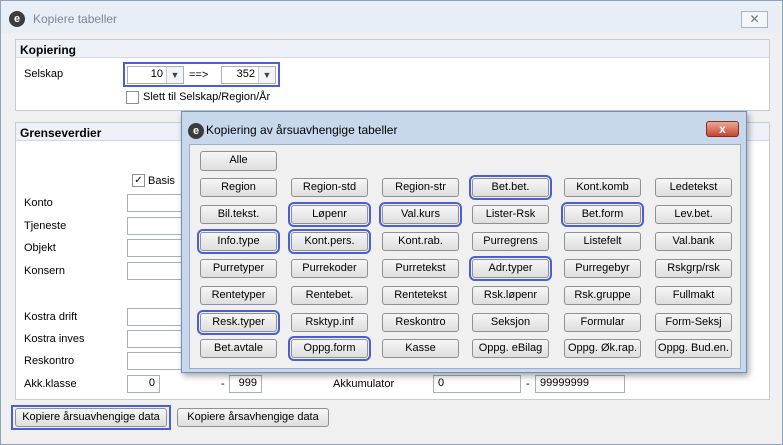 This screenshot has height=445, width=783. I want to click on table-button: Region-std, so click(329, 187).